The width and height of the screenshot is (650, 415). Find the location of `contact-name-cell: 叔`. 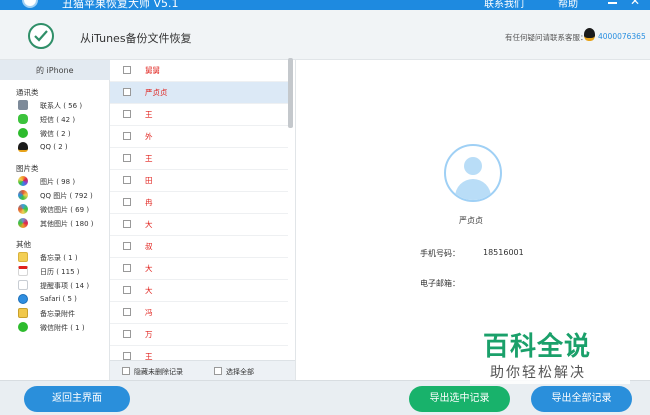

contact-name-cell: 叔 is located at coordinates (149, 246).